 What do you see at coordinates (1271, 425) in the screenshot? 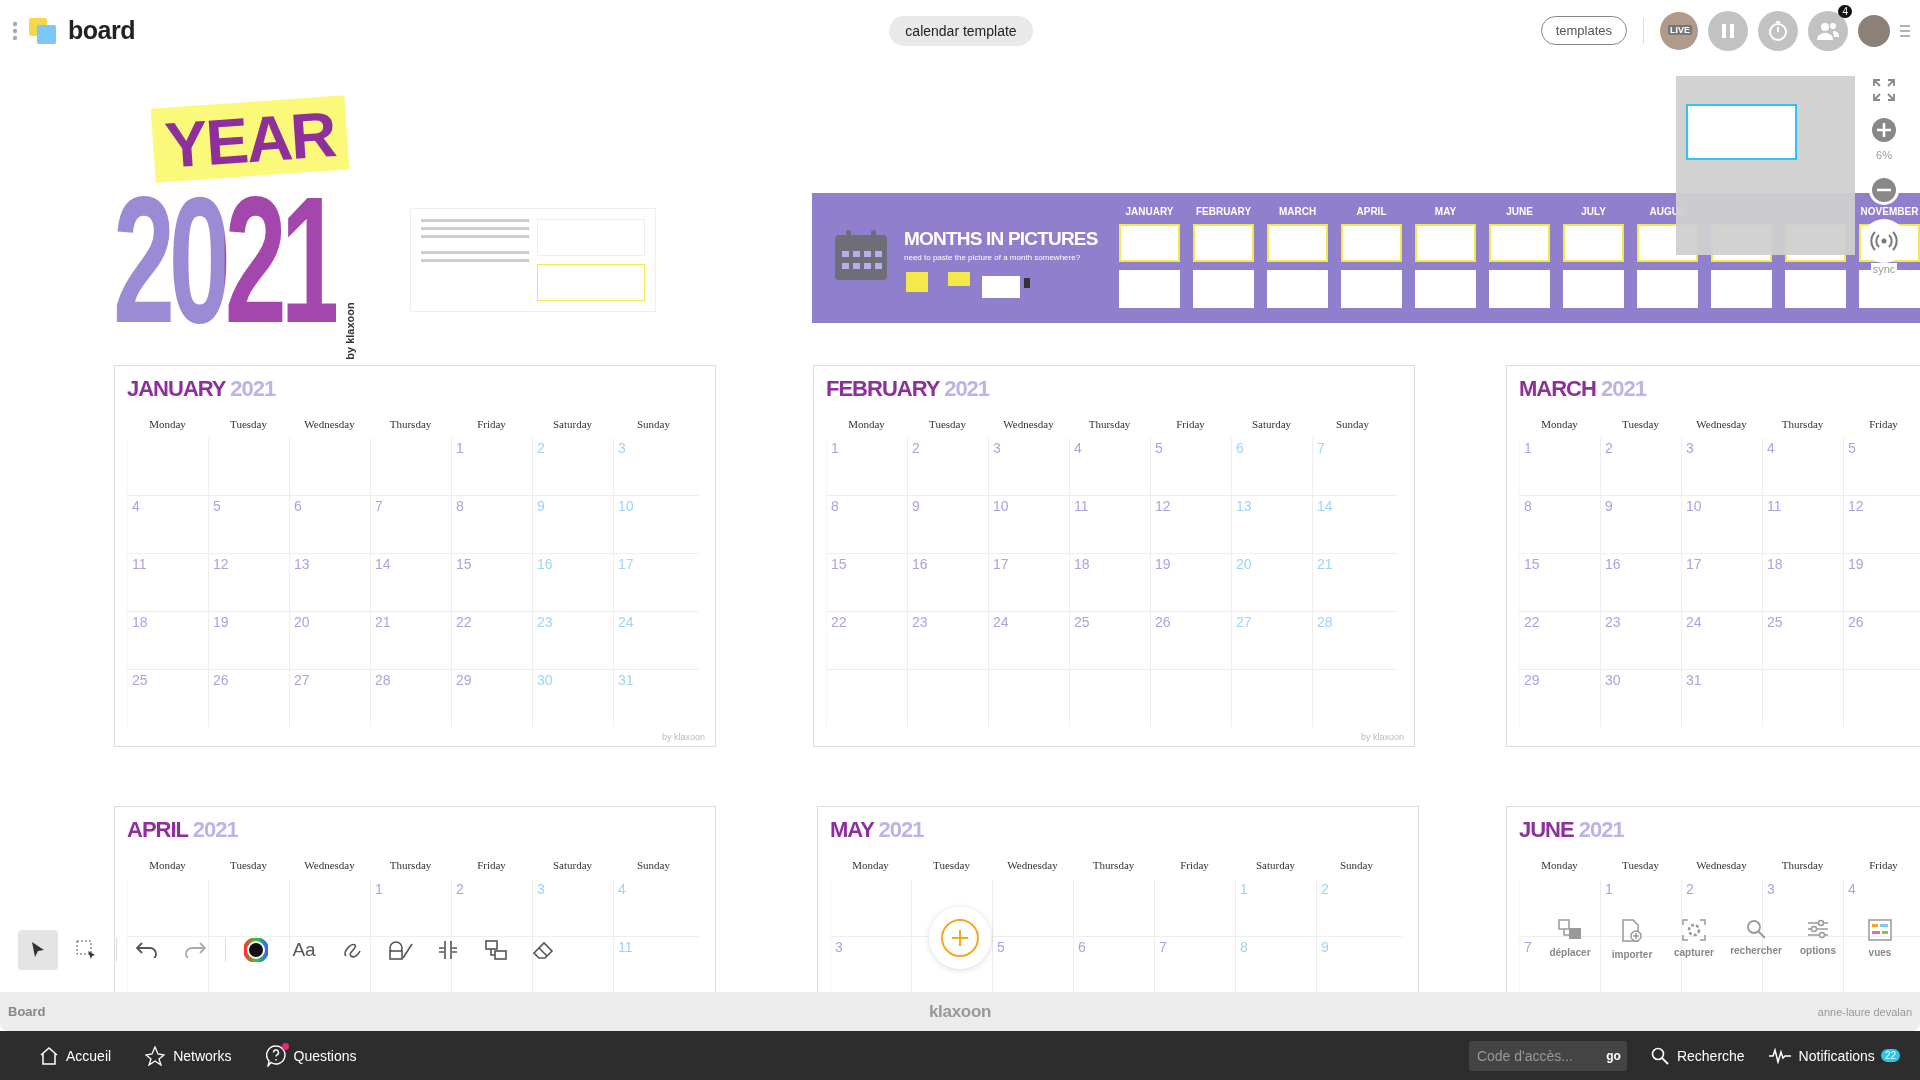
I see `weekday-header: Saturday` at bounding box center [1271, 425].